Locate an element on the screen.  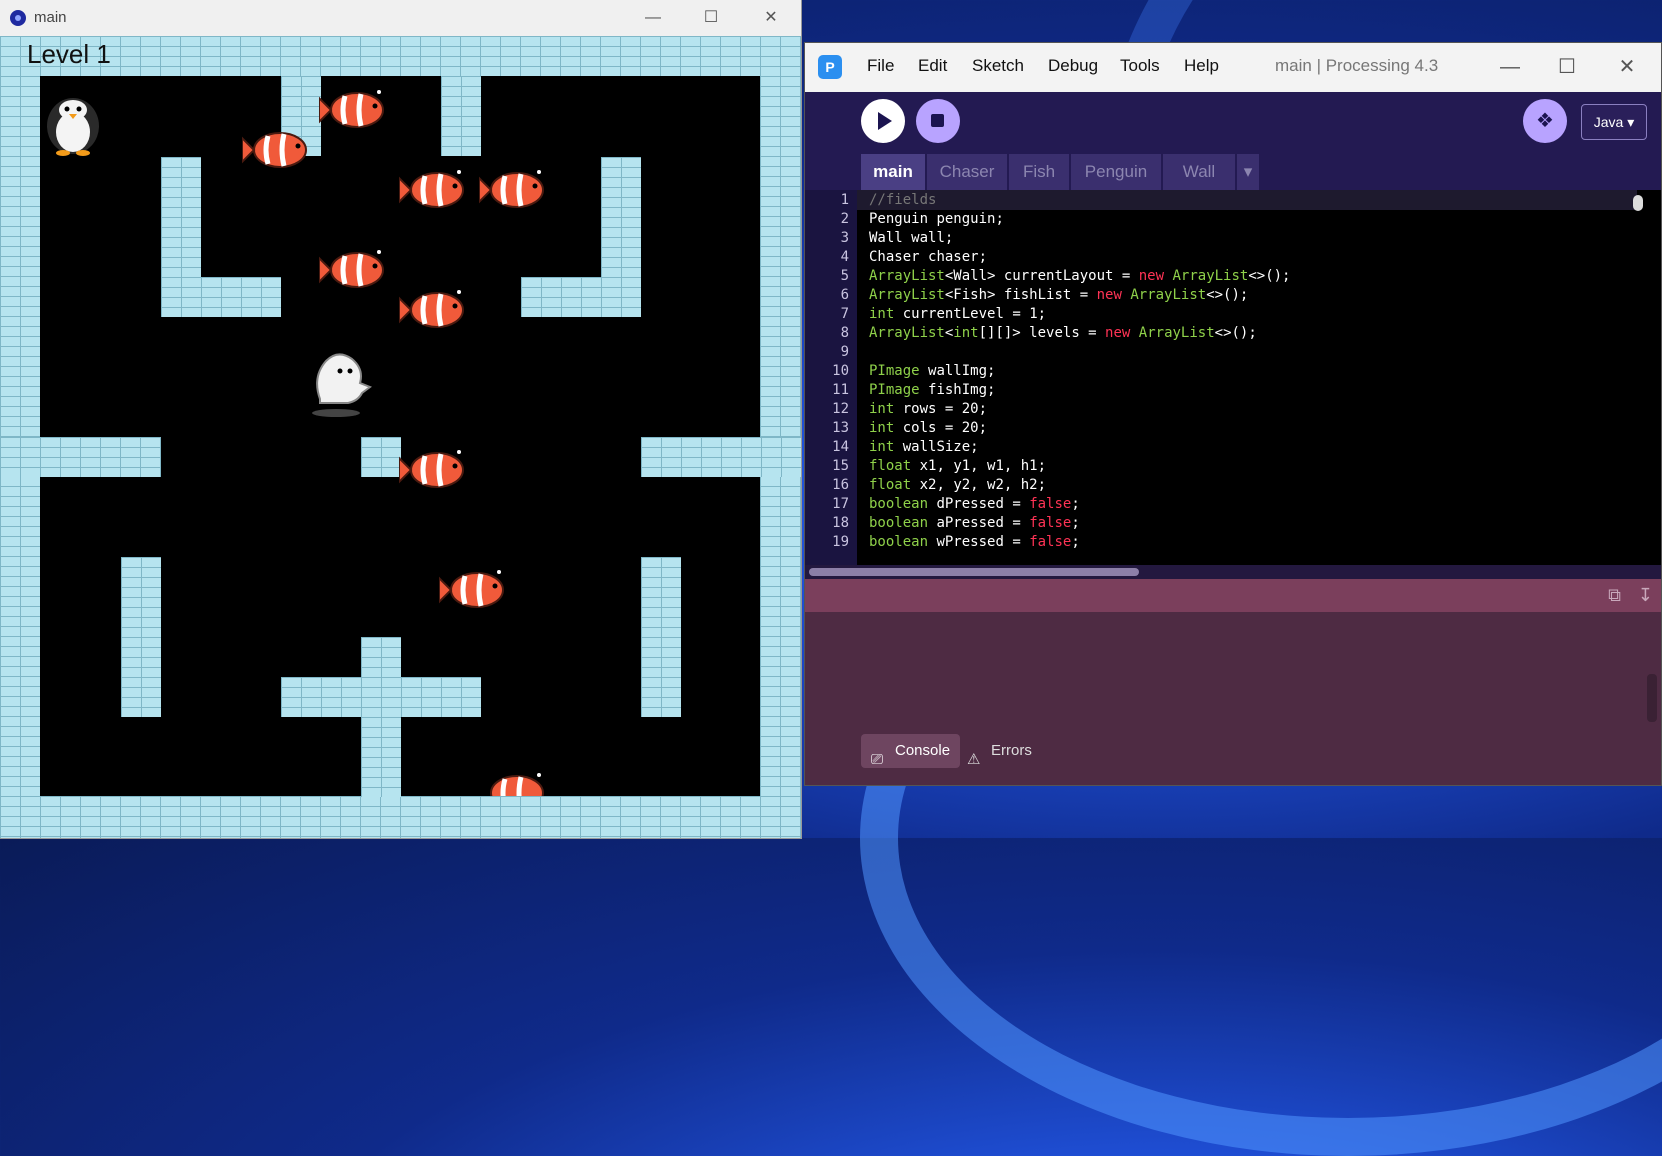
current-line-highlight is located at coordinates (1247, 200).